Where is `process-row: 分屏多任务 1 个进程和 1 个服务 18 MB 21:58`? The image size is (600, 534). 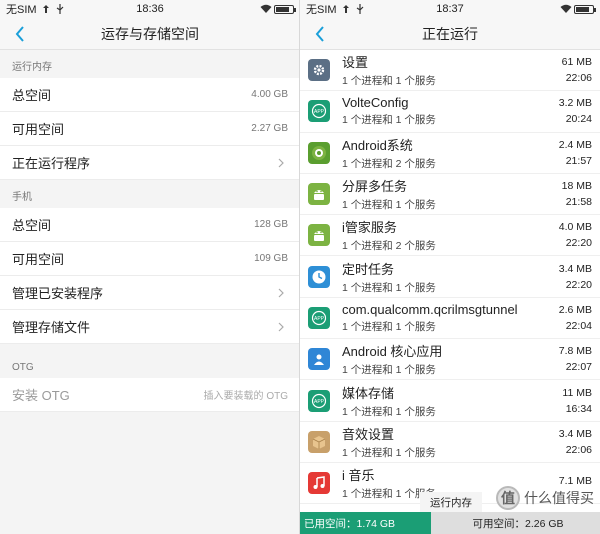
process-row: 分屏多任务 1 个进程和 1 个服务 18 MB 21:58 is located at coordinates (450, 194).